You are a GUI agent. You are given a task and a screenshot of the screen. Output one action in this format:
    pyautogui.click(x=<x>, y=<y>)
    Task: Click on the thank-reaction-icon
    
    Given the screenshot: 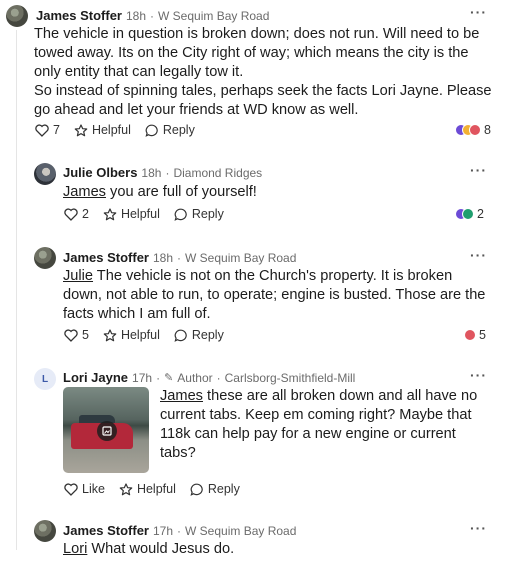 What is the action you would take?
    pyautogui.click(x=468, y=214)
    